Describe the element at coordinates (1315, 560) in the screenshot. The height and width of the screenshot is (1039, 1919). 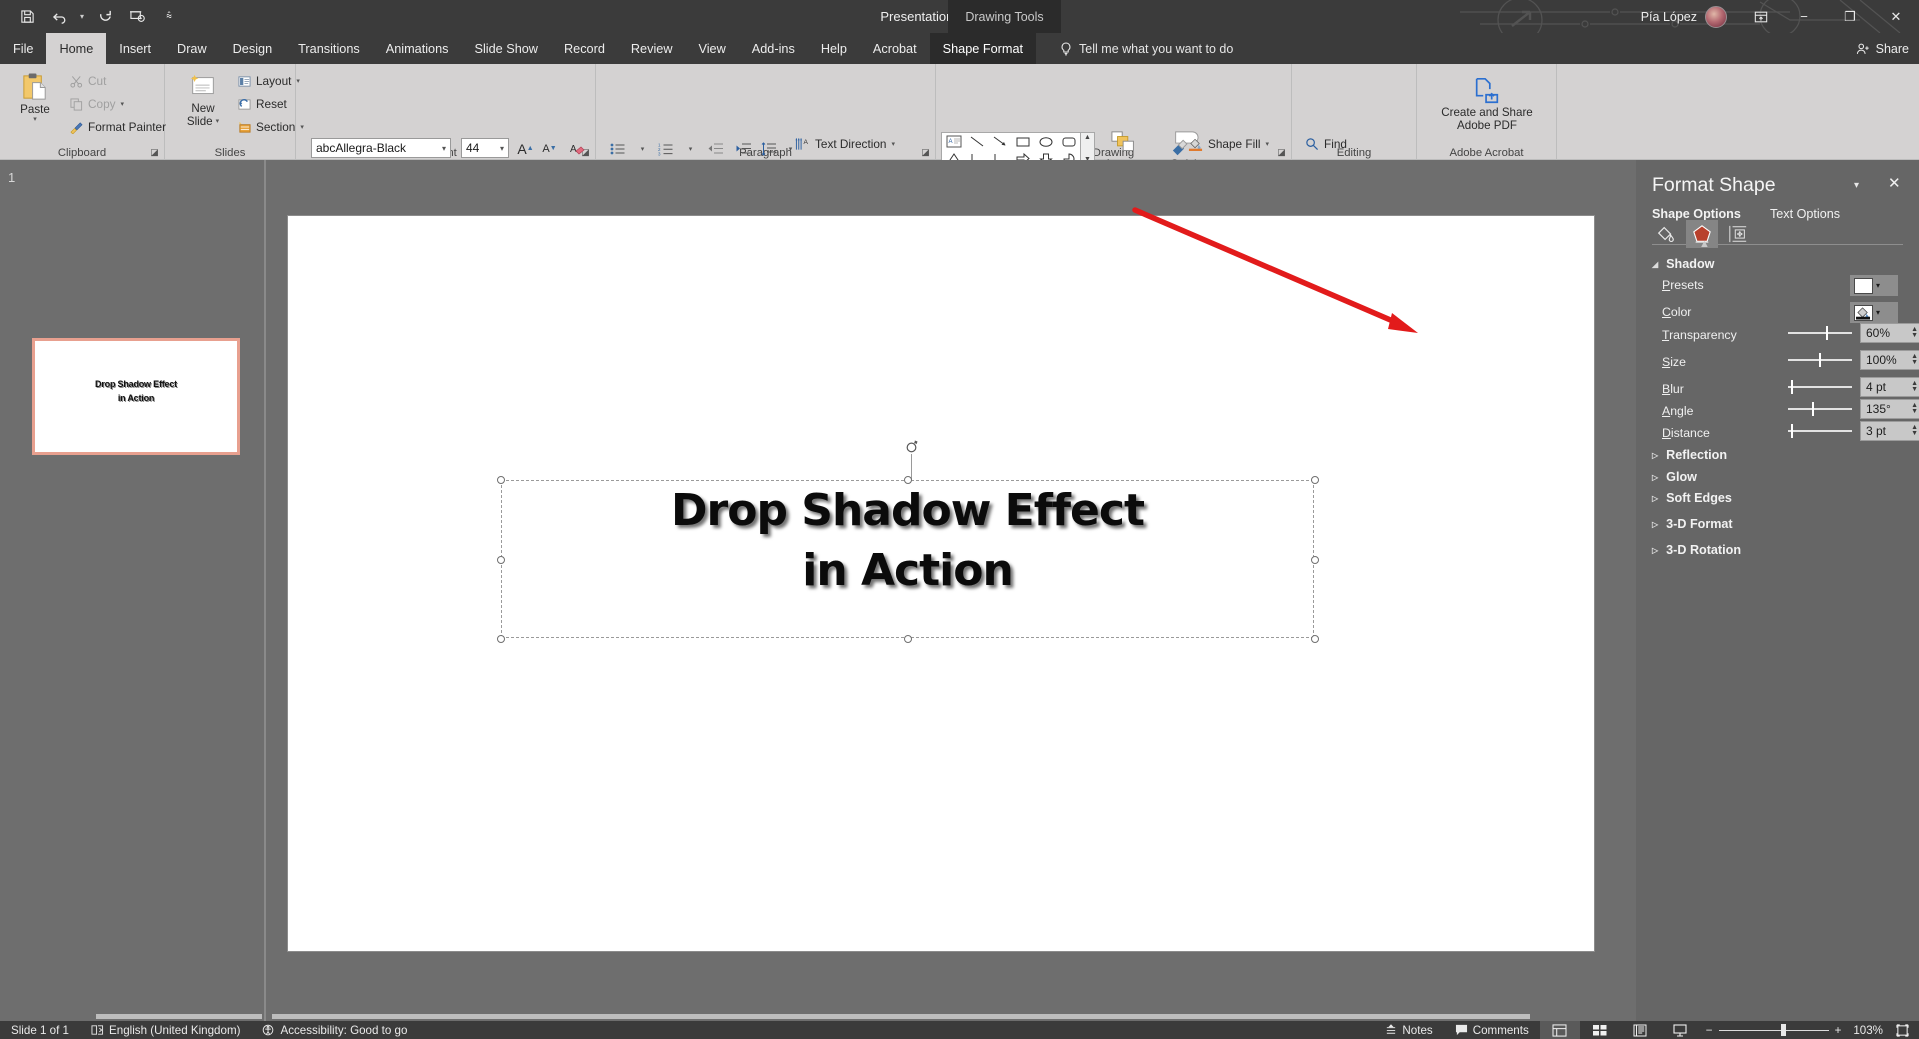
I see `resize-handle-middle-right` at that location.